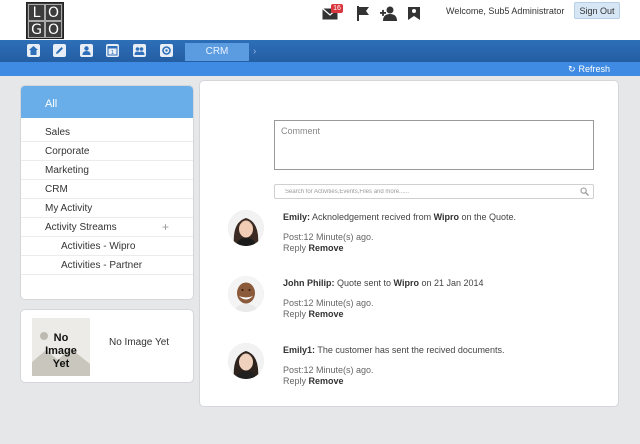 This screenshot has height=444, width=640. I want to click on no-image-caption: No Image Yet, so click(139, 342).